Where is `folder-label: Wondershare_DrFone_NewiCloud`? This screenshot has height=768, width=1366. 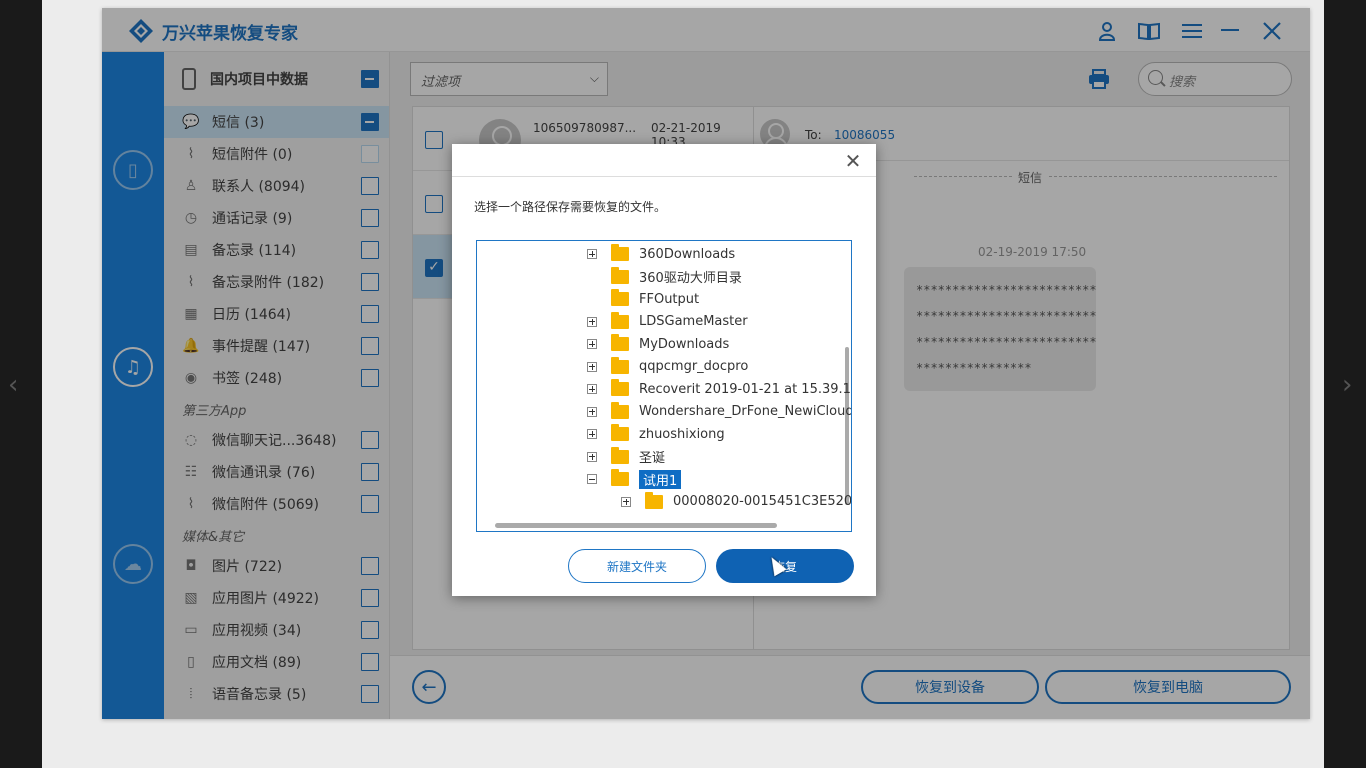 folder-label: Wondershare_DrFone_NewiCloud is located at coordinates (745, 411).